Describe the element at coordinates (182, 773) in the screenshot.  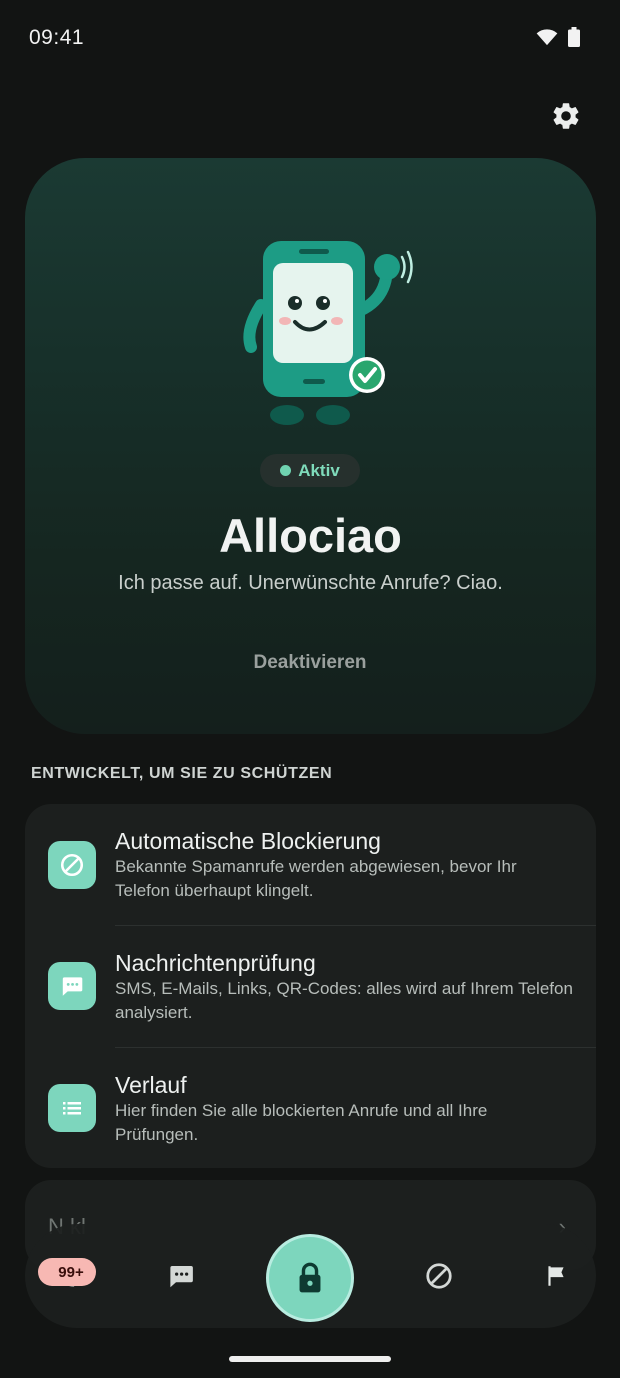
I see `section-title: ENTWICKELT, UM SIE ZU SCHÜTZEN` at that location.